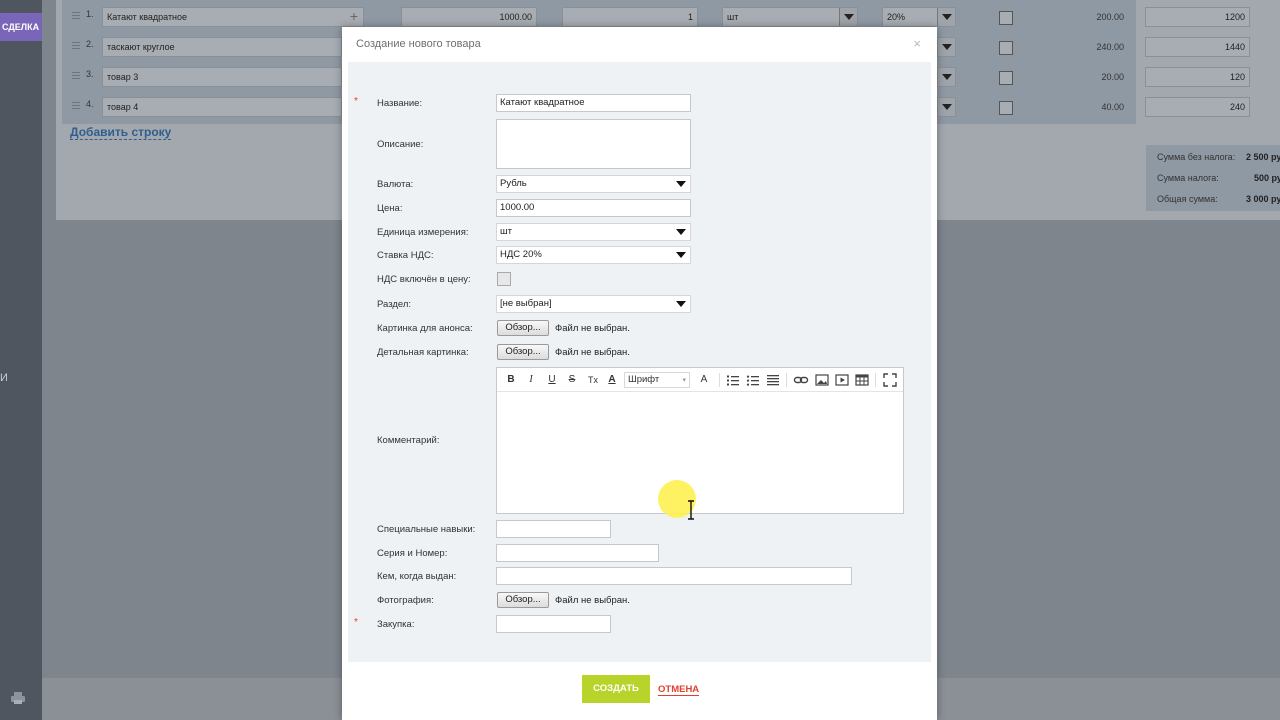  Describe the element at coordinates (1263, 157) in the screenshot. I see `sum-no-tax-value: 2 500 ру` at that location.